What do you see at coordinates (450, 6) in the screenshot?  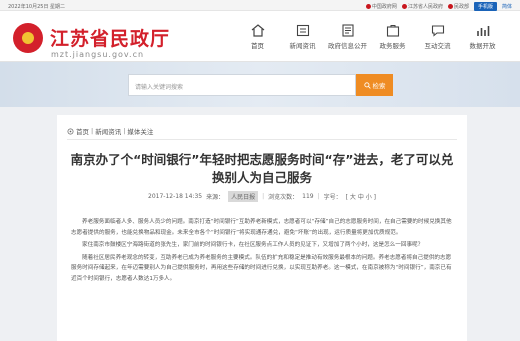 I see `ministry-emblem-icon` at bounding box center [450, 6].